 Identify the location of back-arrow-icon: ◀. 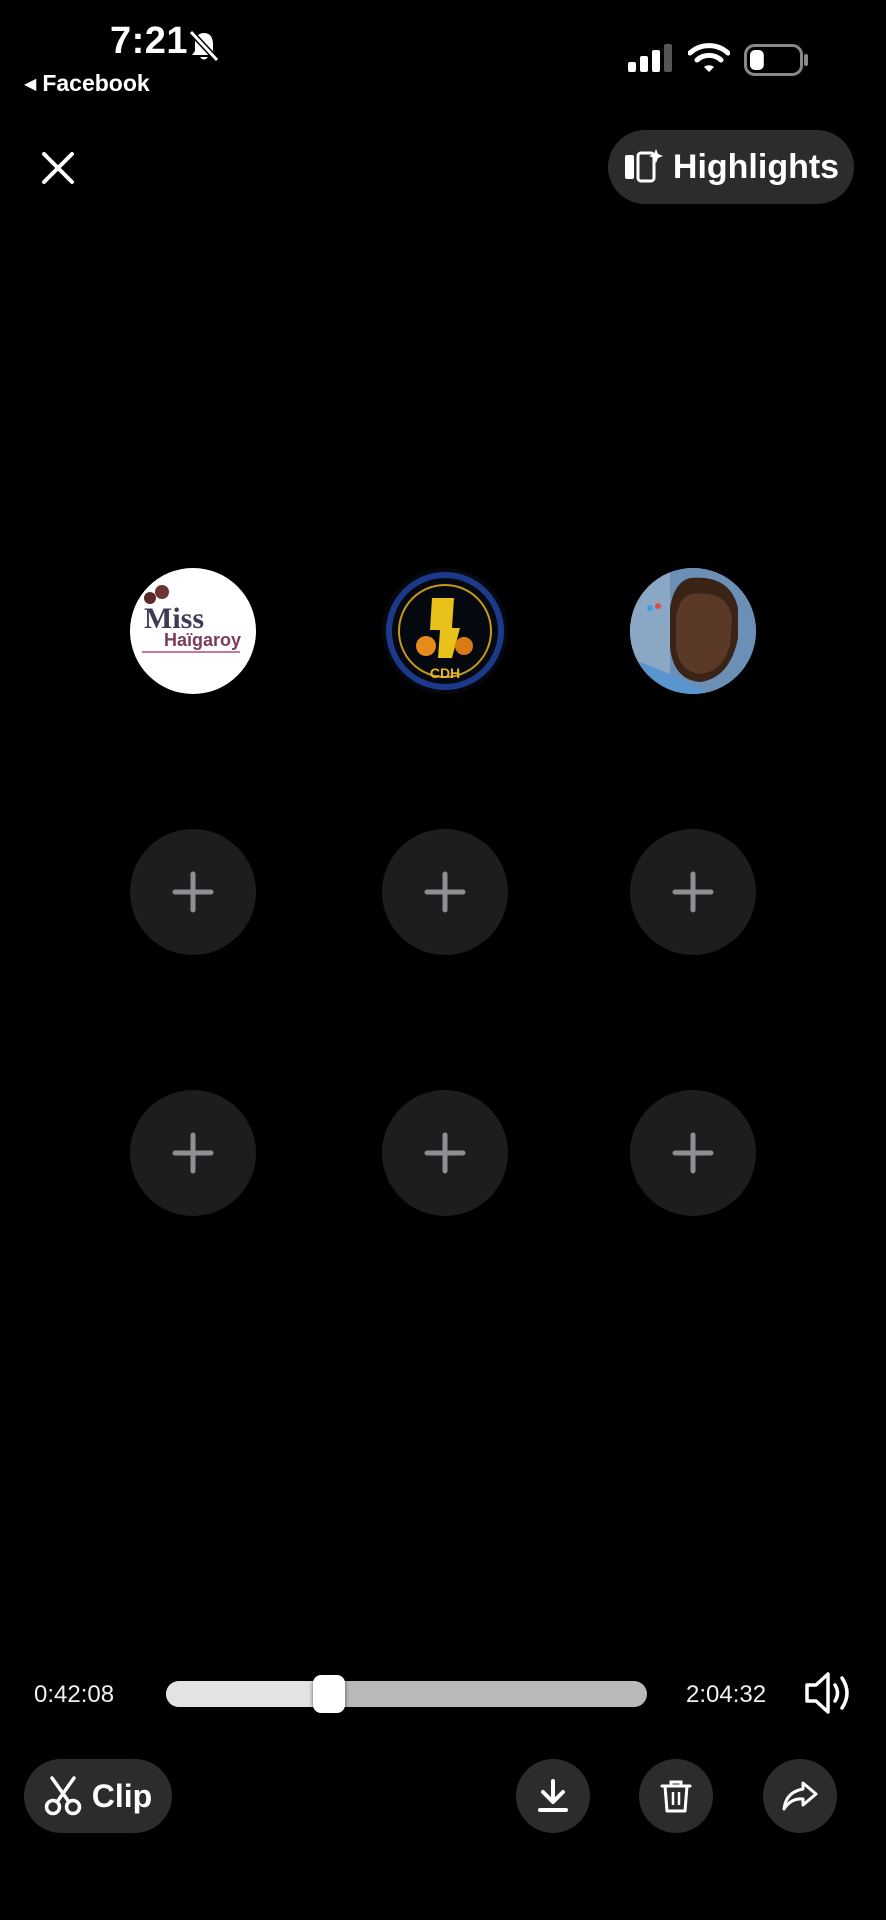
(30, 84).